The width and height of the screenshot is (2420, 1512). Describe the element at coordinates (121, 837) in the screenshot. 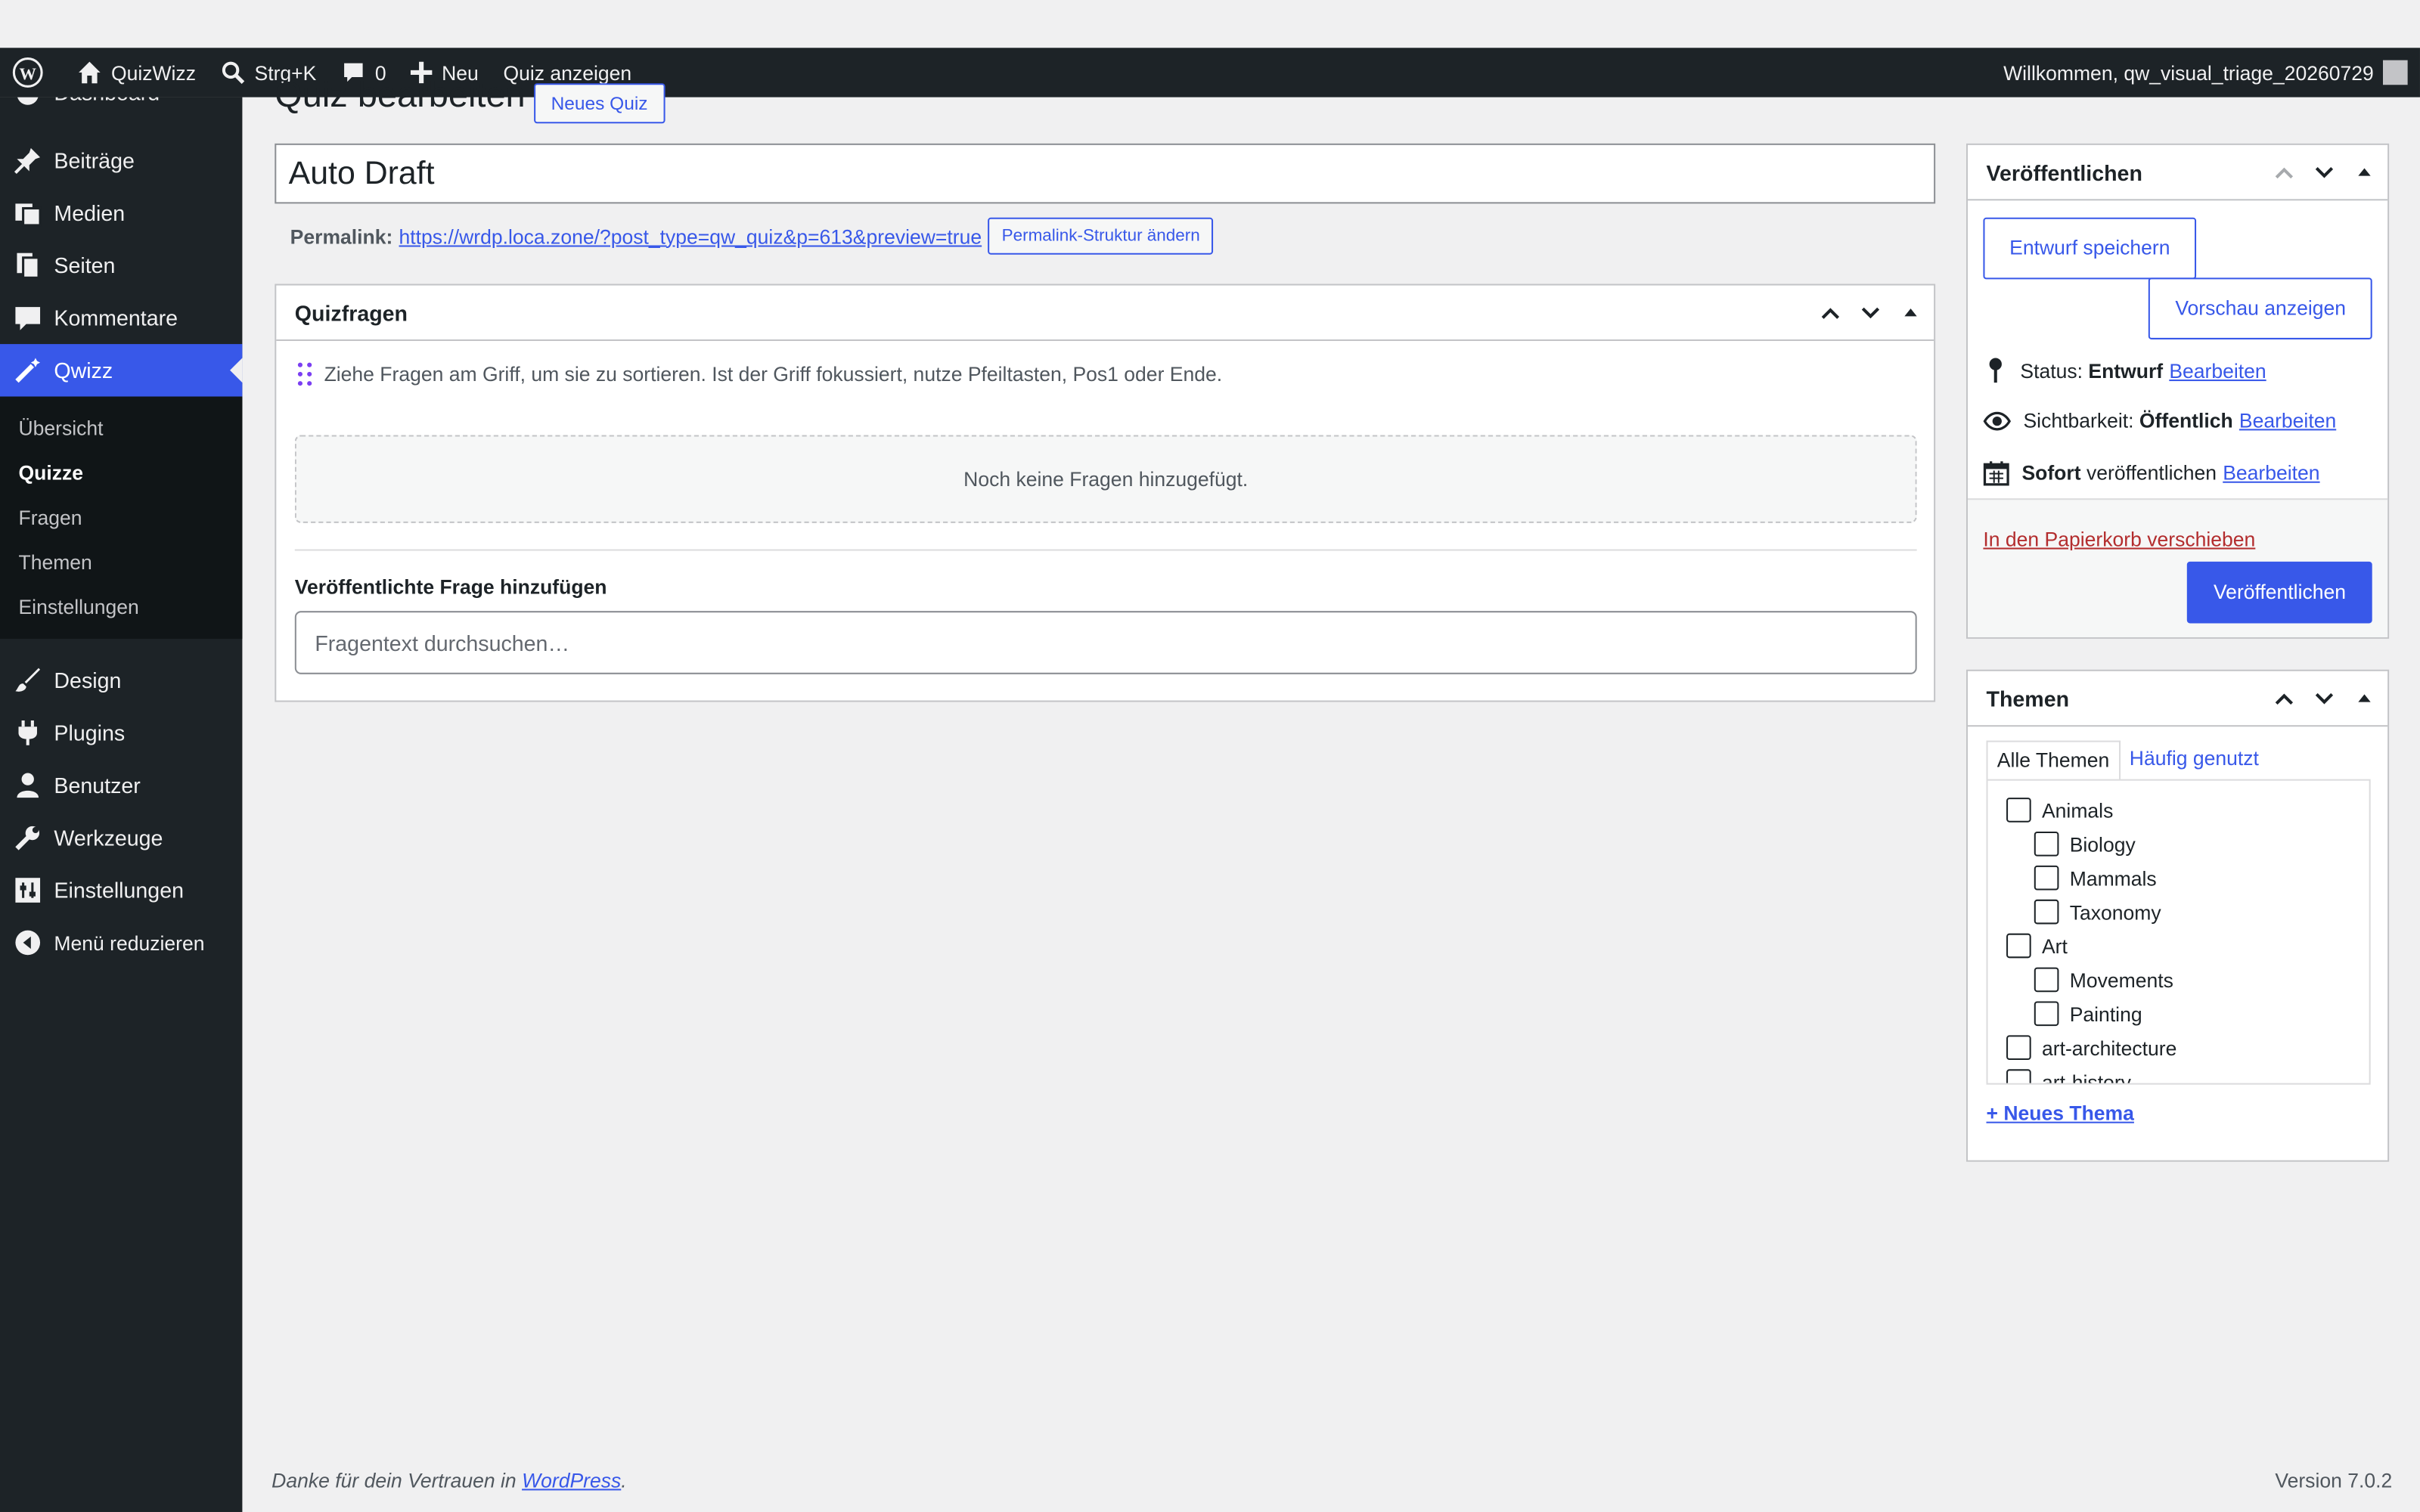

I see `sidebar-item-tools: Werkzeuge` at that location.